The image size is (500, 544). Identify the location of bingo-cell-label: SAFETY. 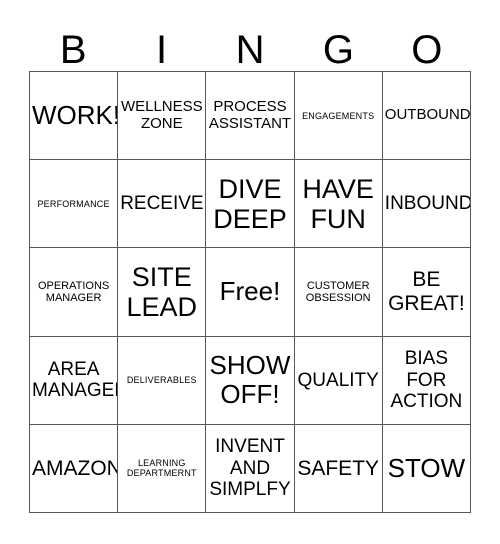
(338, 468).